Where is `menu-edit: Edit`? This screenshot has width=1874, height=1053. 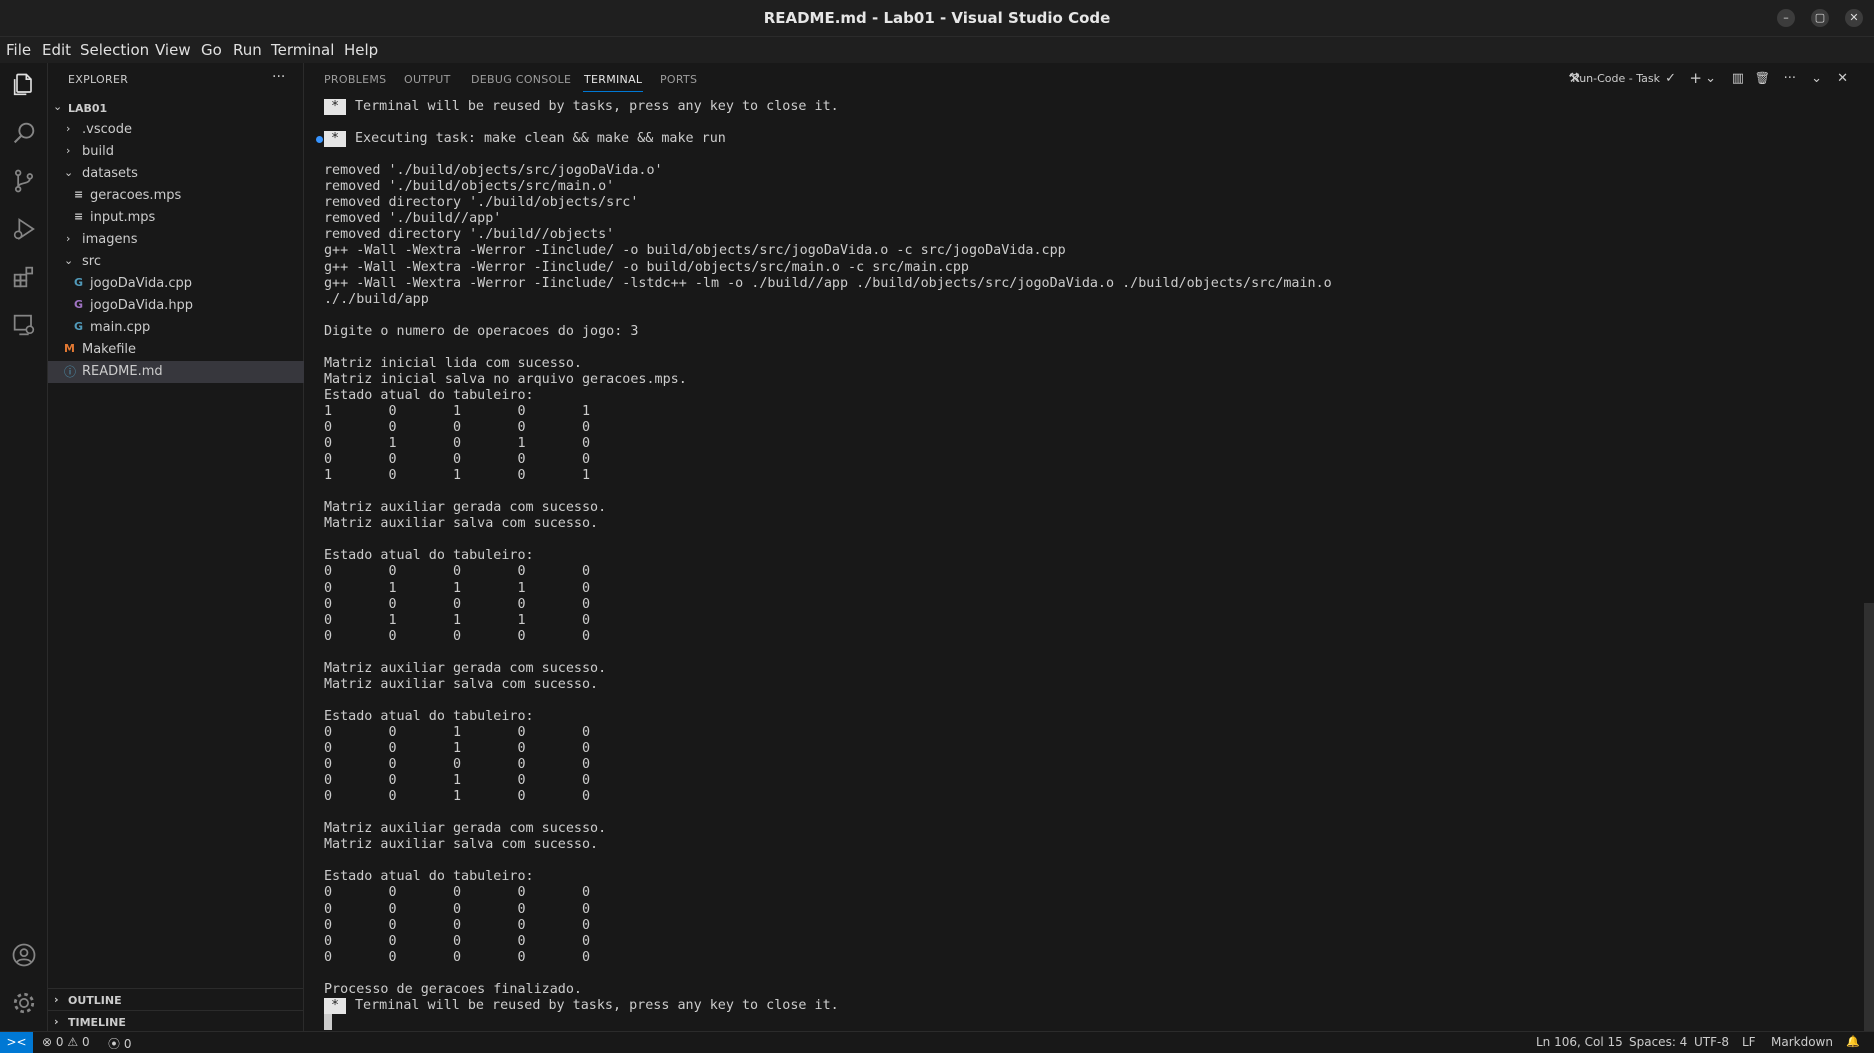 menu-edit: Edit is located at coordinates (56, 50).